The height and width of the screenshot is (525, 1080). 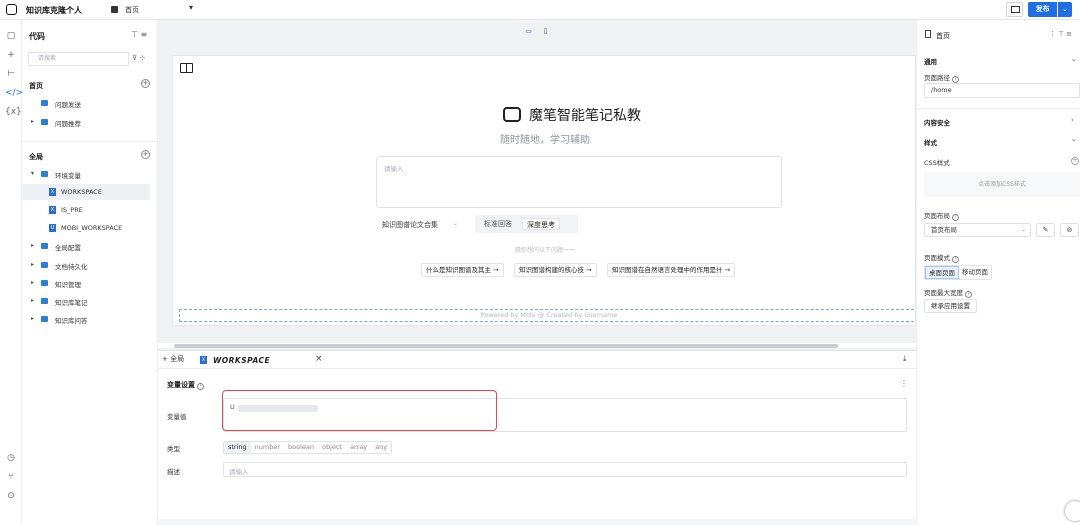 I want to click on tree-label: IS_PRE, so click(x=72, y=210).